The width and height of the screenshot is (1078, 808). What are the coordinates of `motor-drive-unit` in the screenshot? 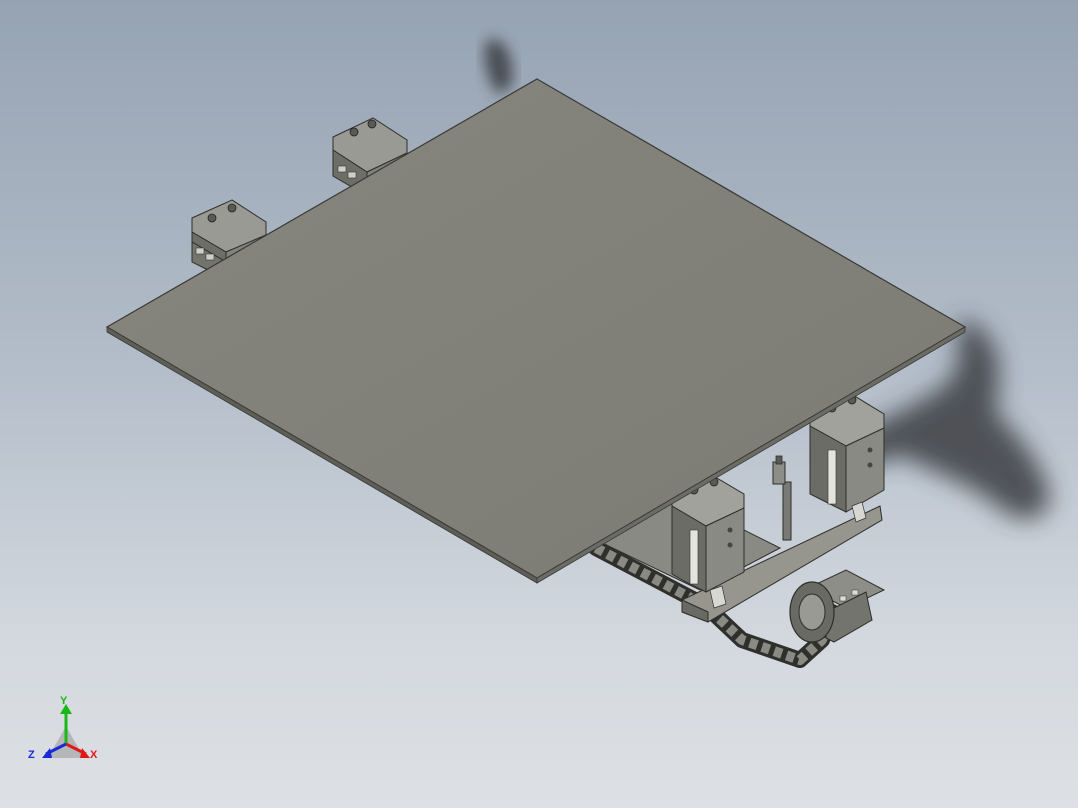 It's located at (837, 606).